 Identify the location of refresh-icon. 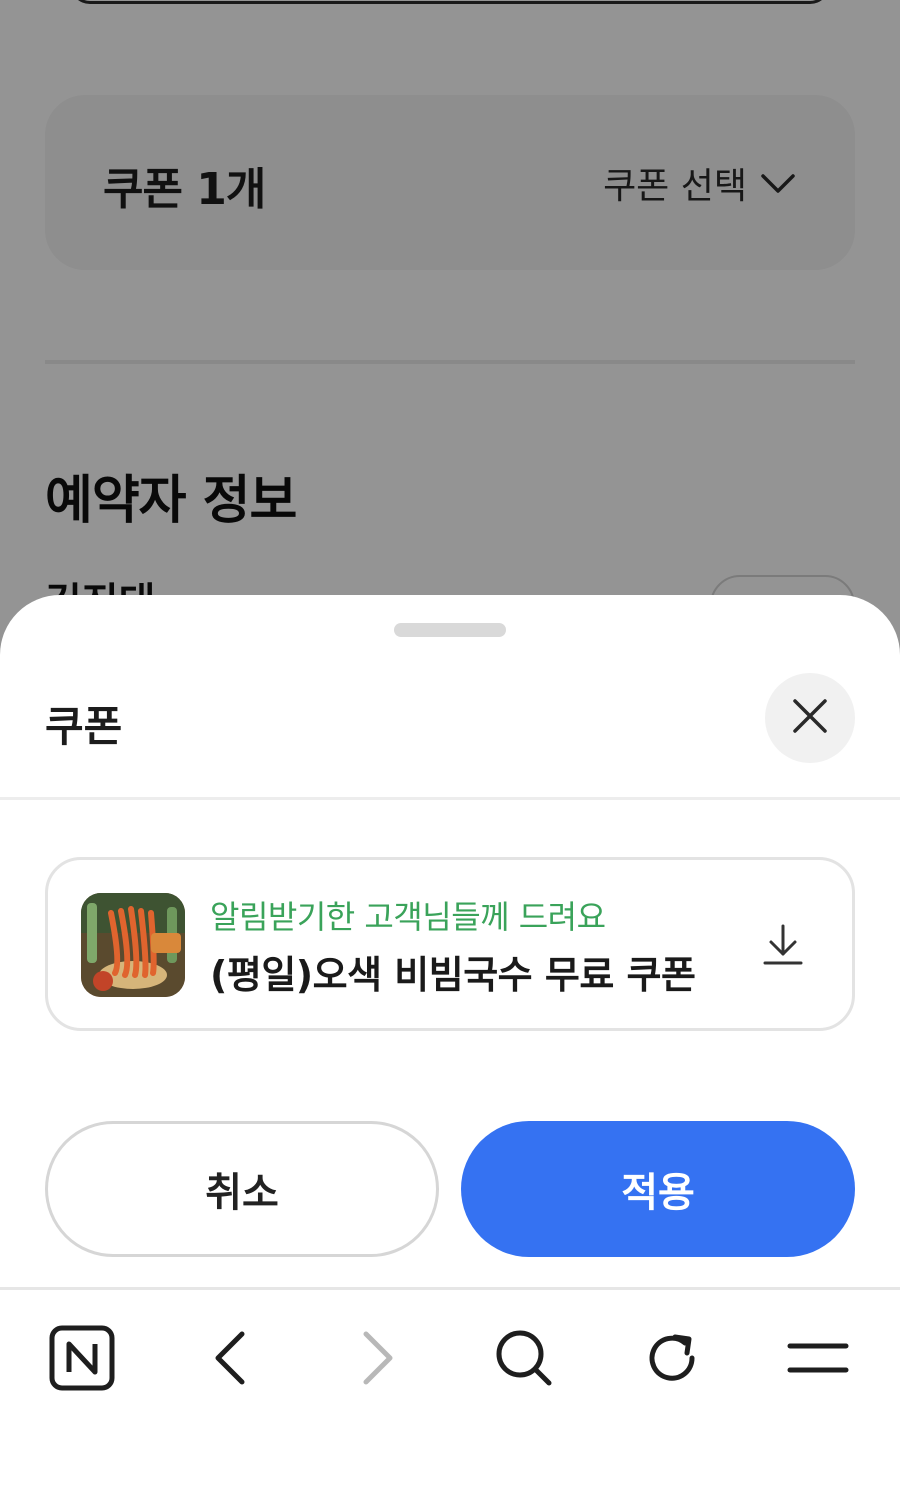
(672, 1360).